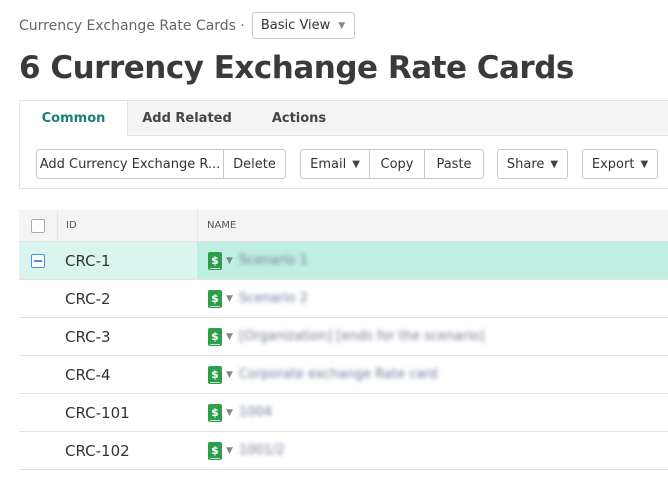 Image resolution: width=668 pixels, height=481 pixels. What do you see at coordinates (338, 374) in the screenshot?
I see `row-name: Corporate exchange Rate card` at bounding box center [338, 374].